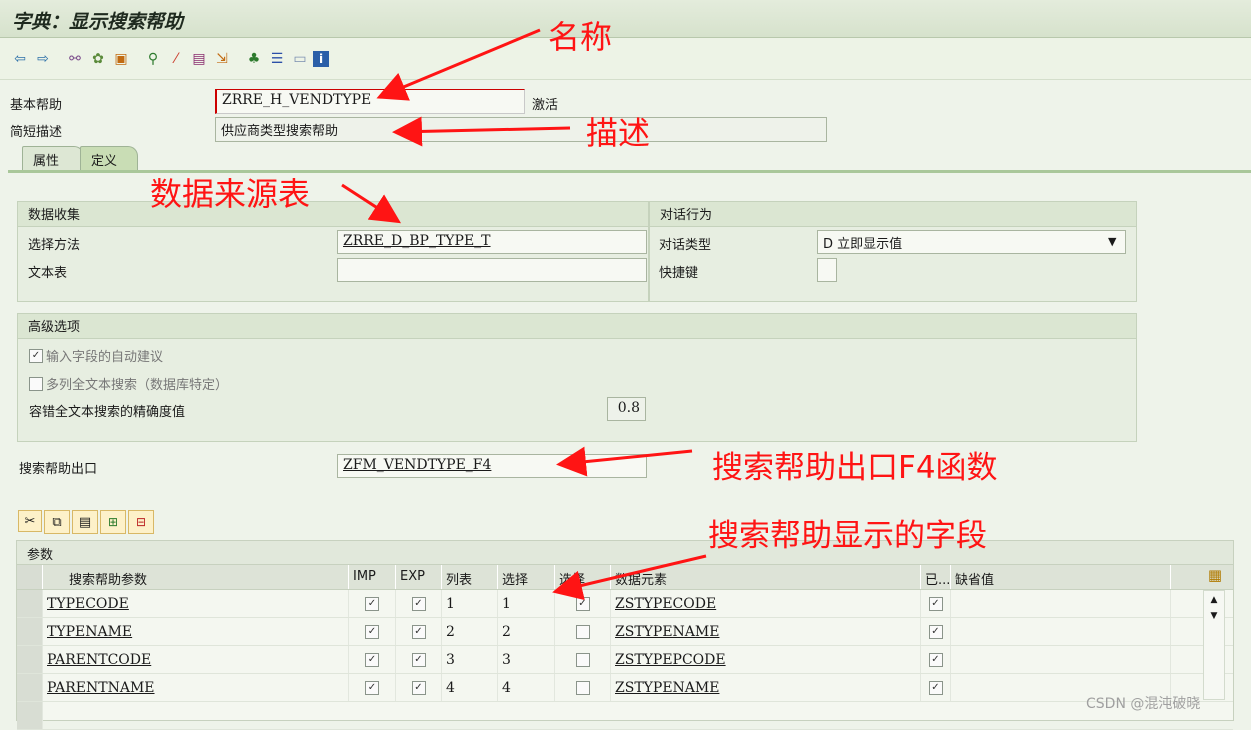 Image resolution: width=1251 pixels, height=730 pixels. I want to click on annotation-exit: 搜索帮助出口F4函数, so click(855, 468).